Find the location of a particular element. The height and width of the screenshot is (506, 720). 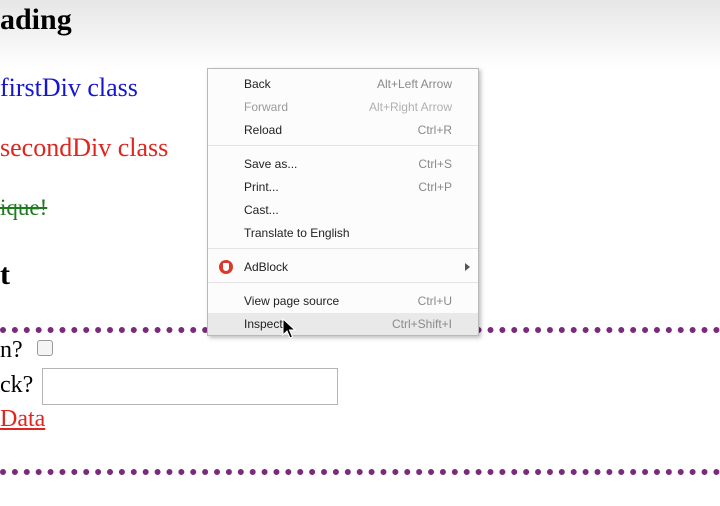

first-div-text: firstDiv class is located at coordinates (69, 87).